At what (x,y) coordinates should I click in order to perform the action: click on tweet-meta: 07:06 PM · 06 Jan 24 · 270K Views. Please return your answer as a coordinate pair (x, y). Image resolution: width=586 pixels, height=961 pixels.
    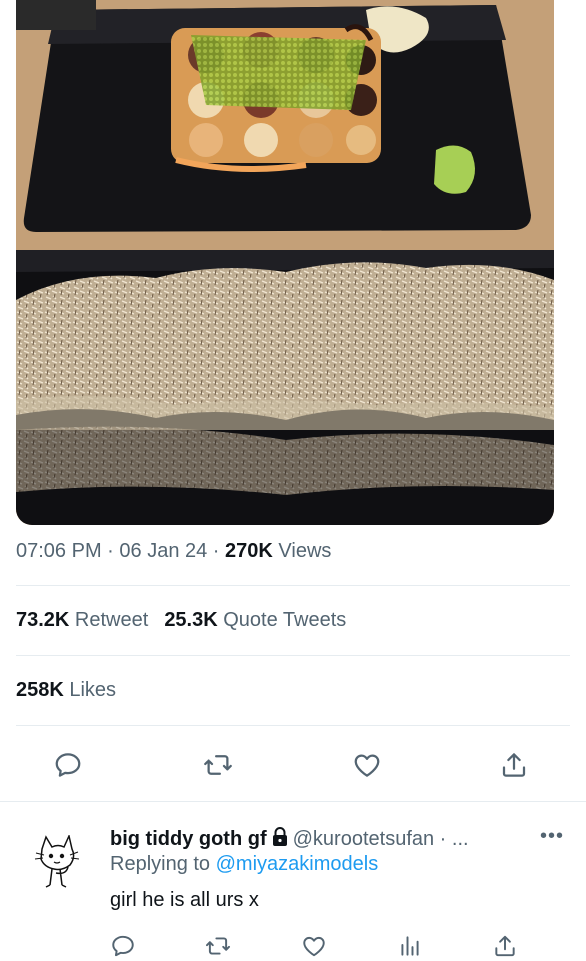
    Looking at the image, I should click on (173, 551).